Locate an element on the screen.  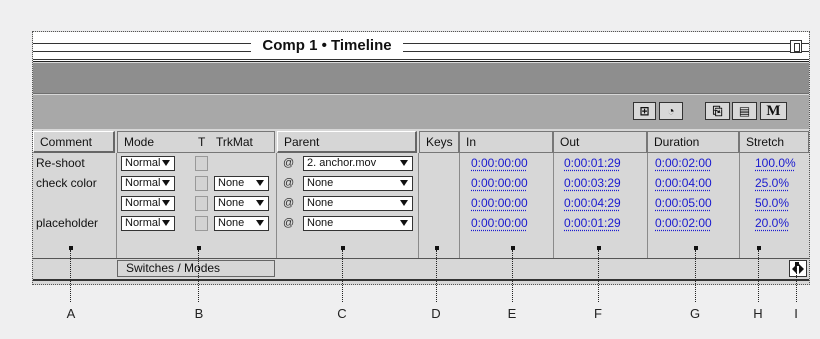
callout-label-b: B is located at coordinates (199, 313).